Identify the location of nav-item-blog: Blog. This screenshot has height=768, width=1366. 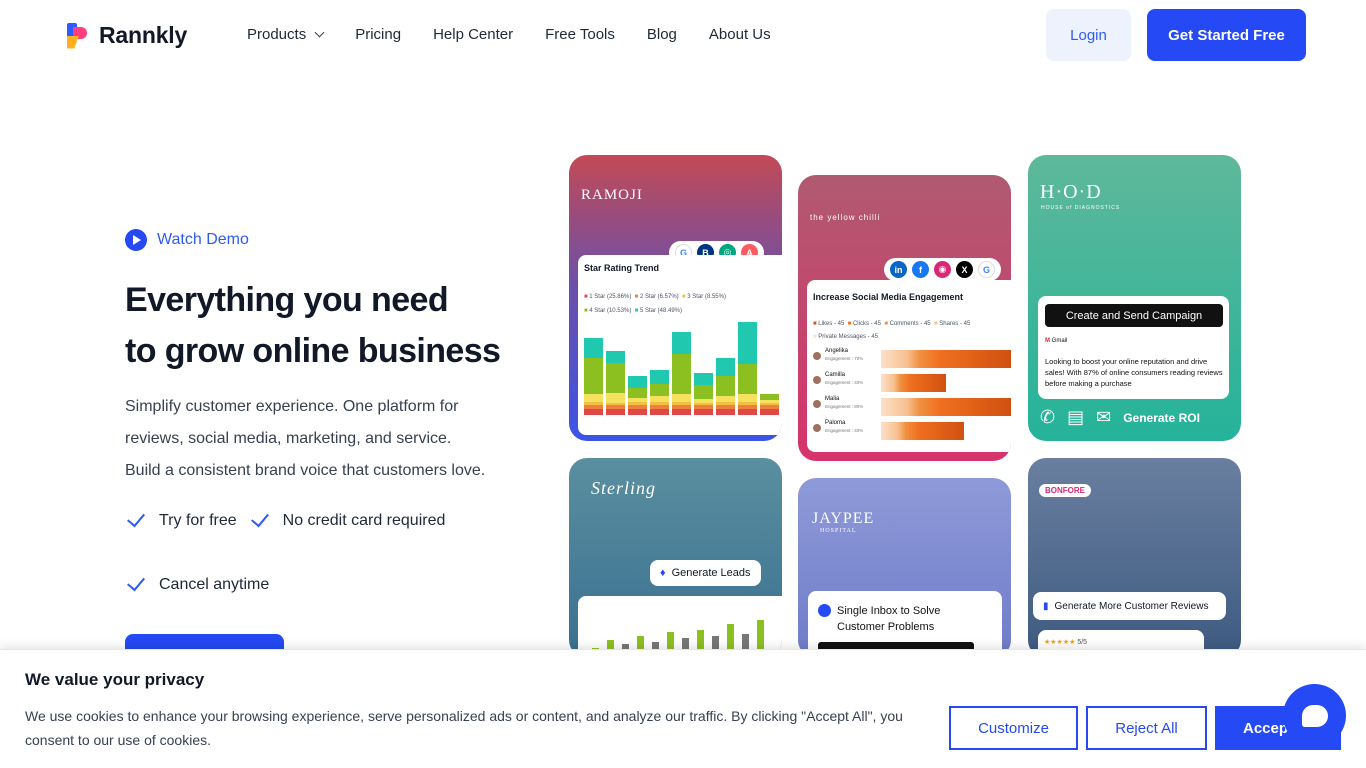
(662, 34).